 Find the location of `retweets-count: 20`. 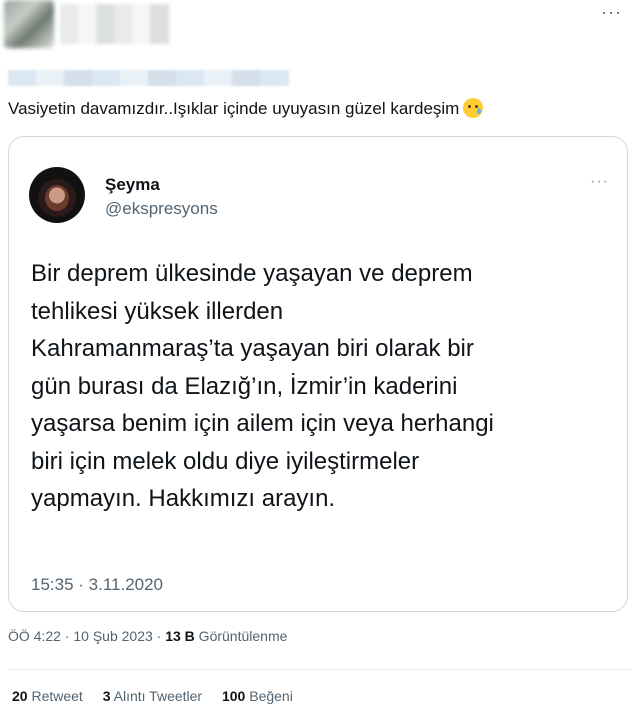

retweets-count: 20 is located at coordinates (20, 696).